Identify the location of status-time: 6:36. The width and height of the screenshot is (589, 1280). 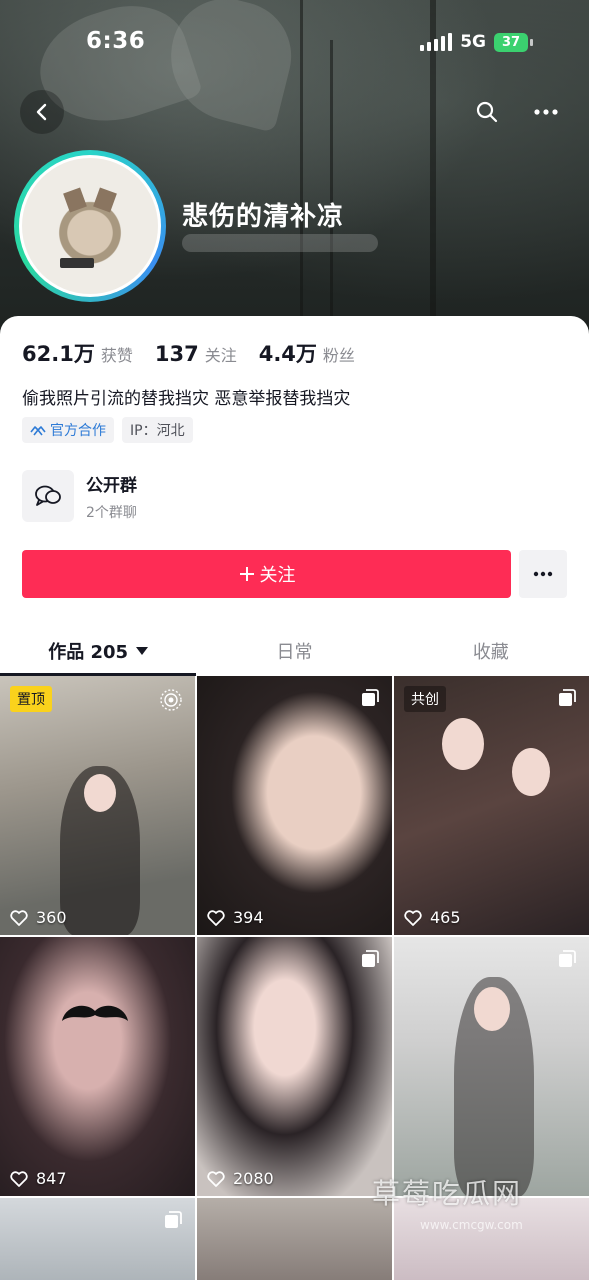
(116, 41).